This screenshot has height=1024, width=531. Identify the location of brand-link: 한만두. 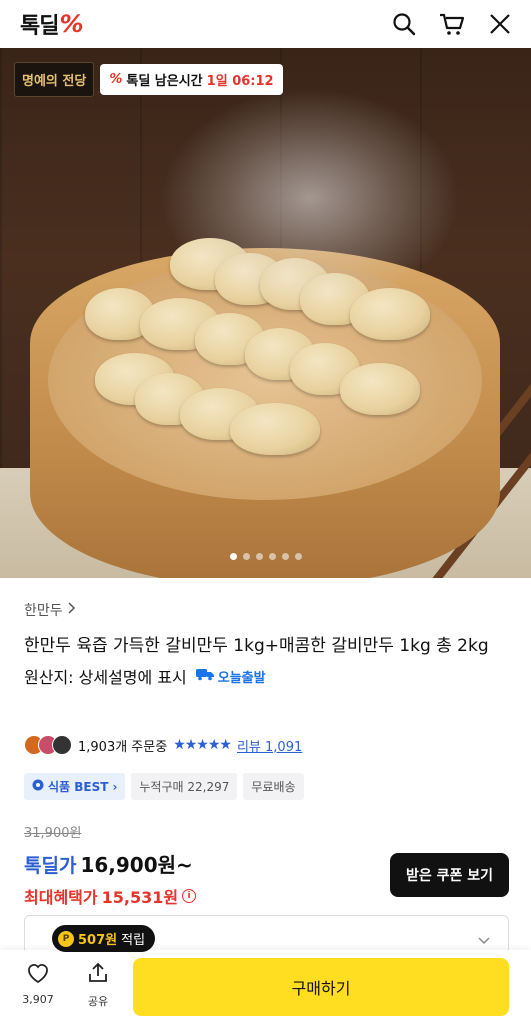
(269, 610).